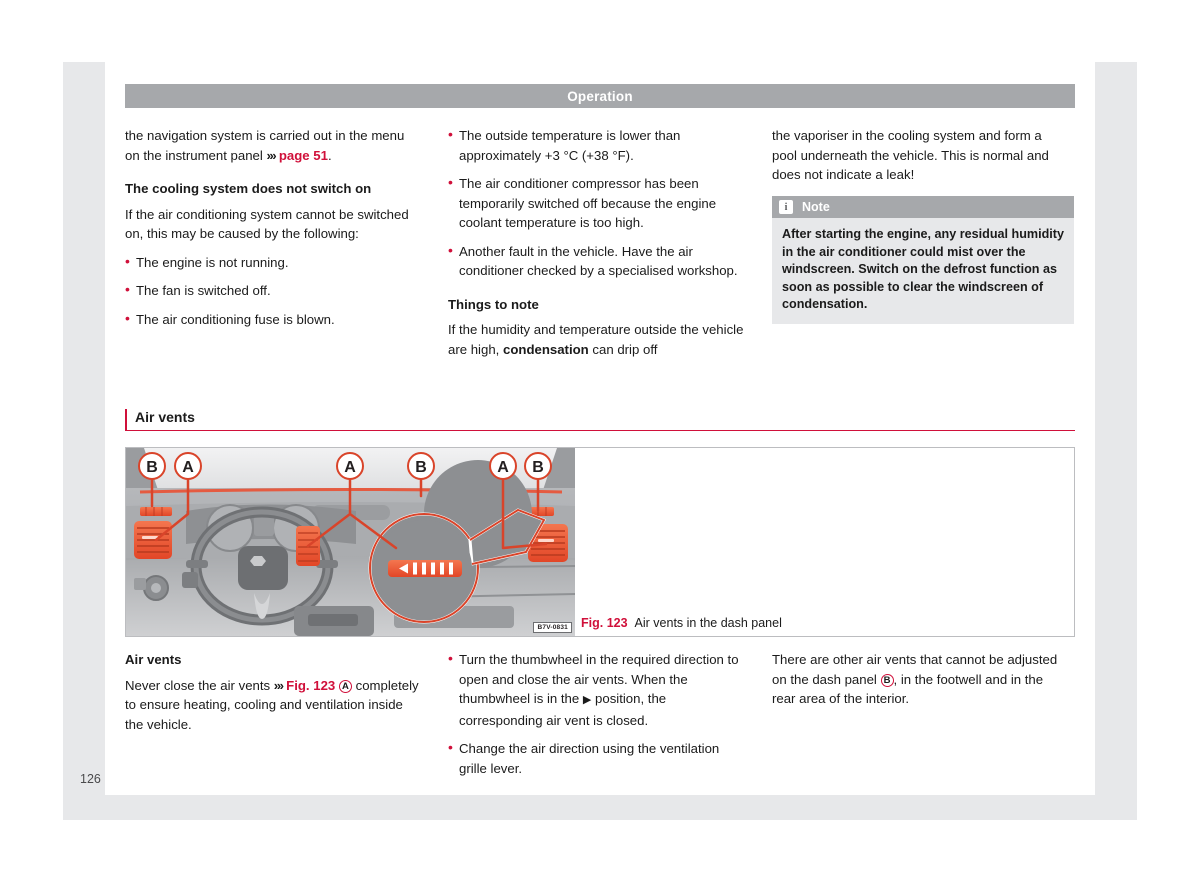 The image size is (1200, 884). I want to click on section-heading-block: Air vents, so click(600, 420).